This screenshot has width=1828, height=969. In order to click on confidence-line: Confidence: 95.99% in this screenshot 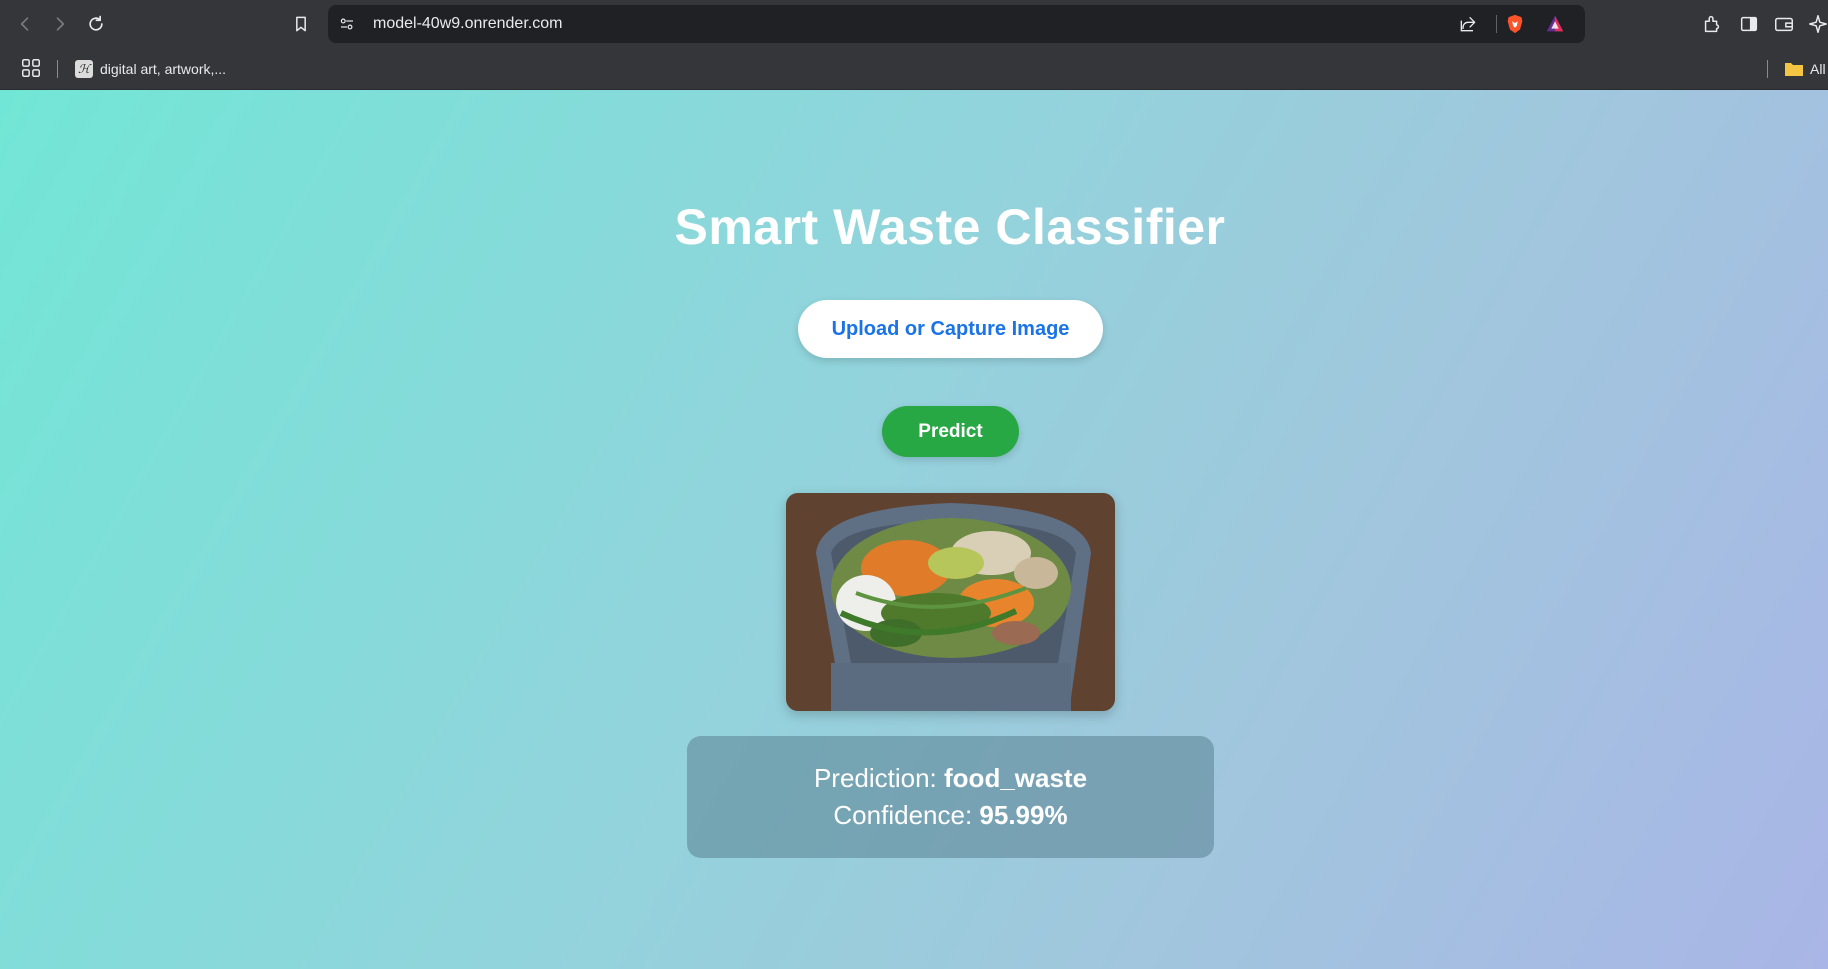, I will do `click(950, 815)`.